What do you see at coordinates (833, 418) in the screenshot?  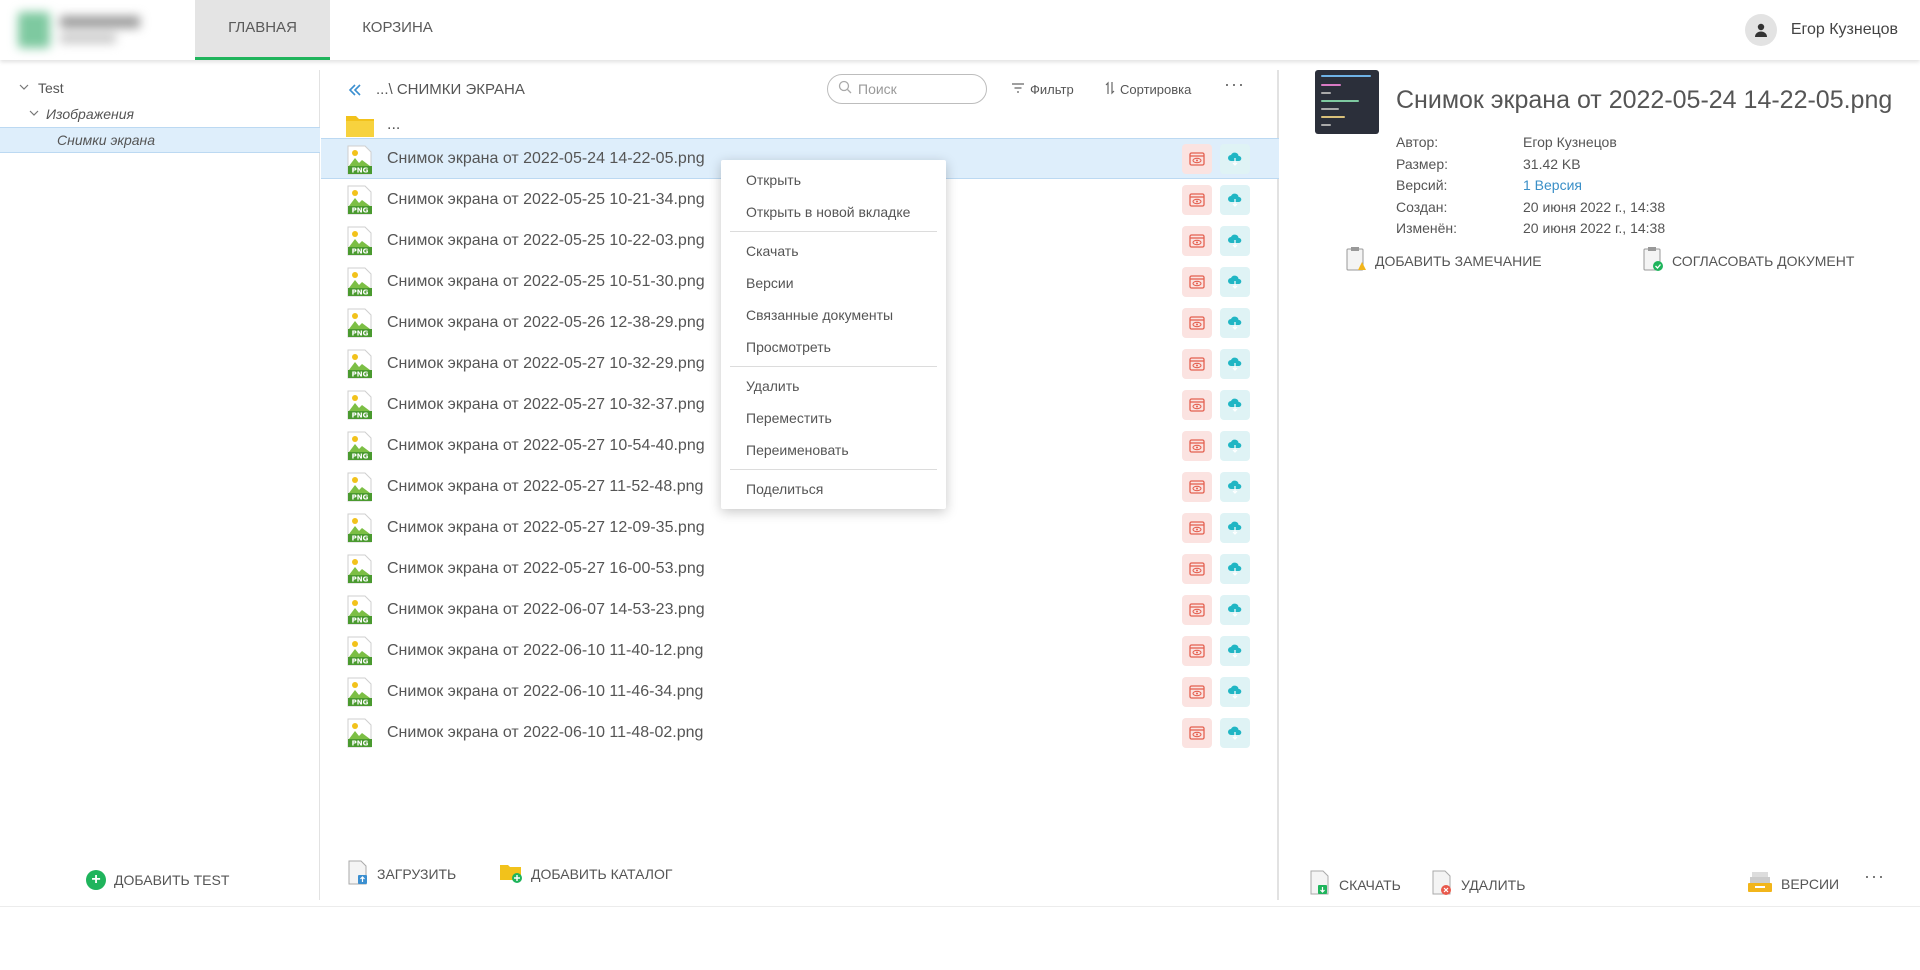 I see `context-menu-item: Переместить` at bounding box center [833, 418].